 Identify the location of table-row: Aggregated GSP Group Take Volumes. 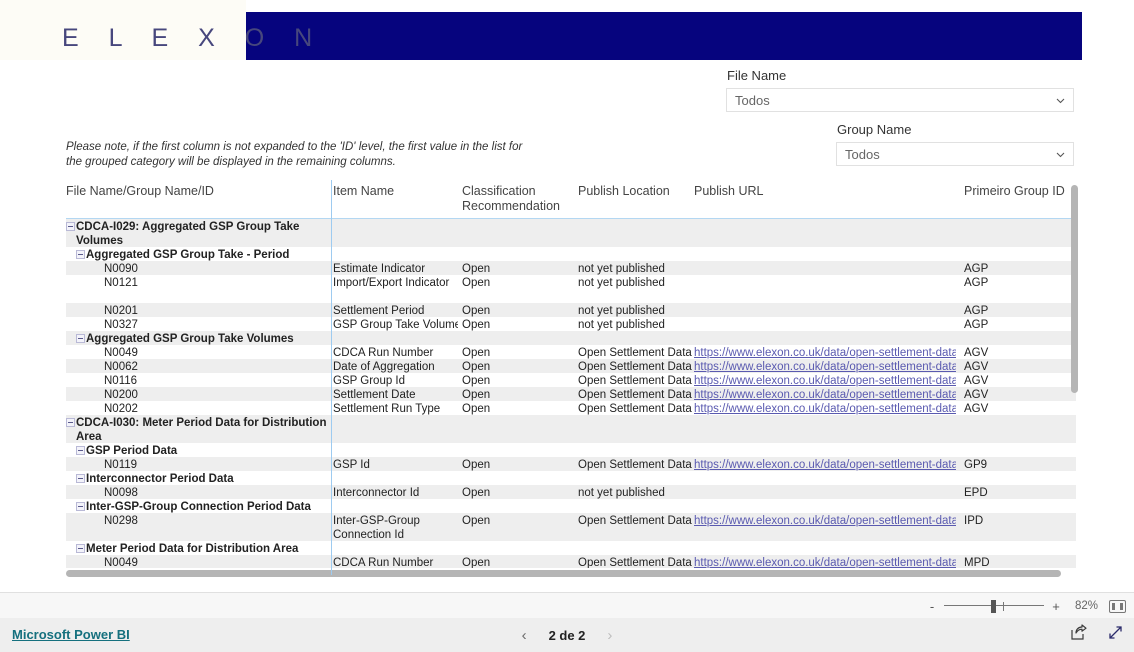
(571, 338).